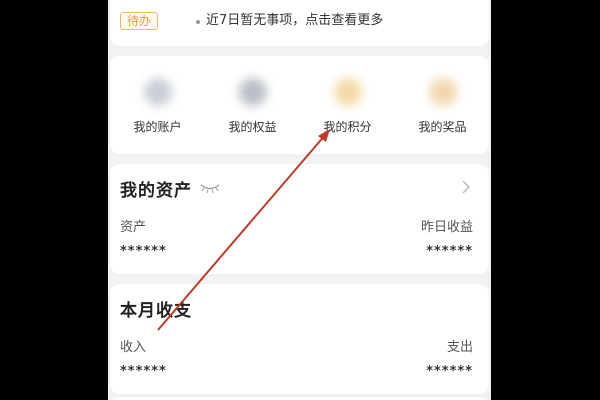 This screenshot has height=400, width=600. What do you see at coordinates (157, 92) in the screenshot?
I see `account-icon` at bounding box center [157, 92].